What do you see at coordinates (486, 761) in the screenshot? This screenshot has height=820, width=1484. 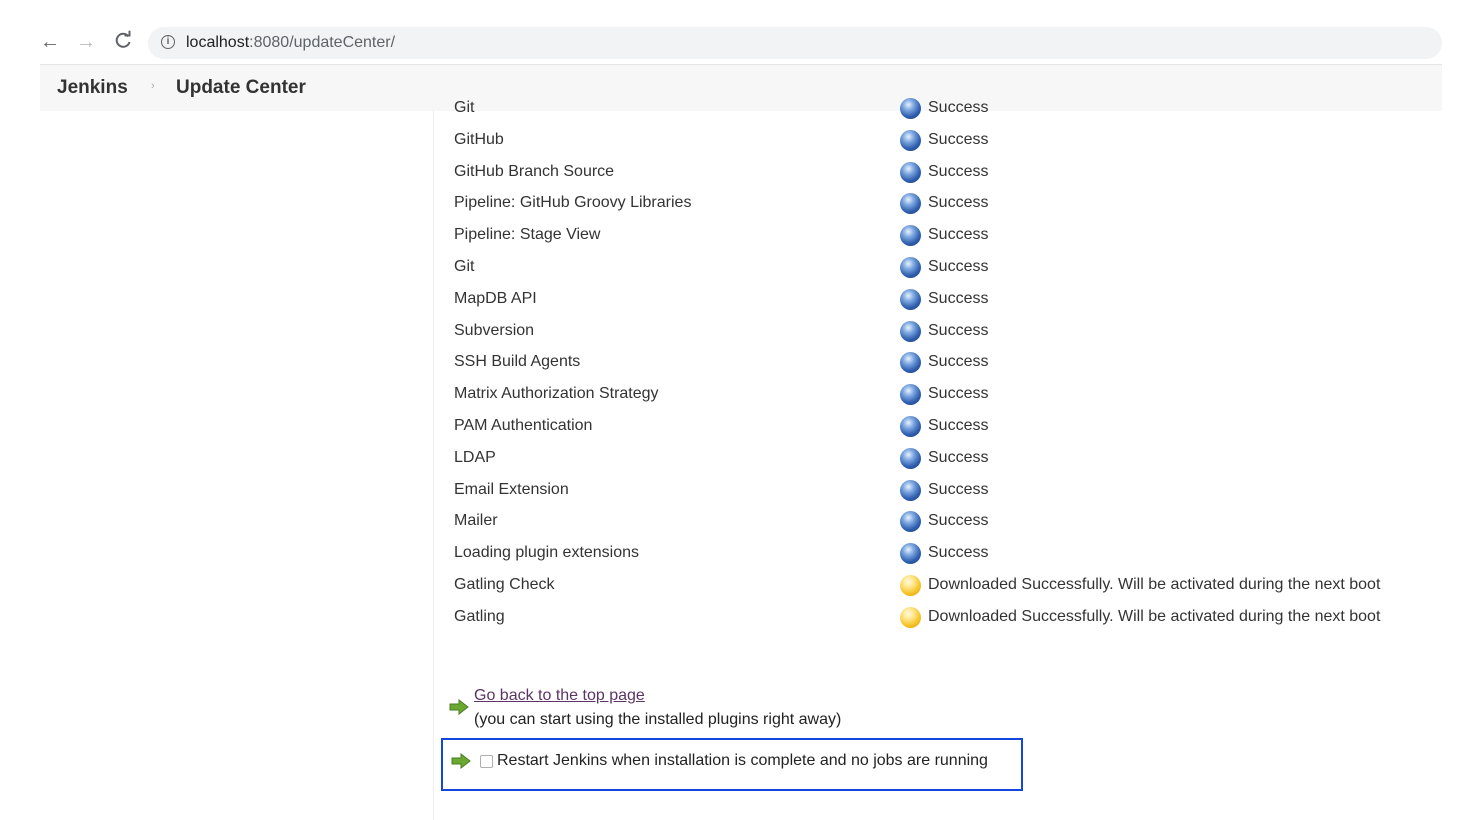 I see `restart-checkbox` at bounding box center [486, 761].